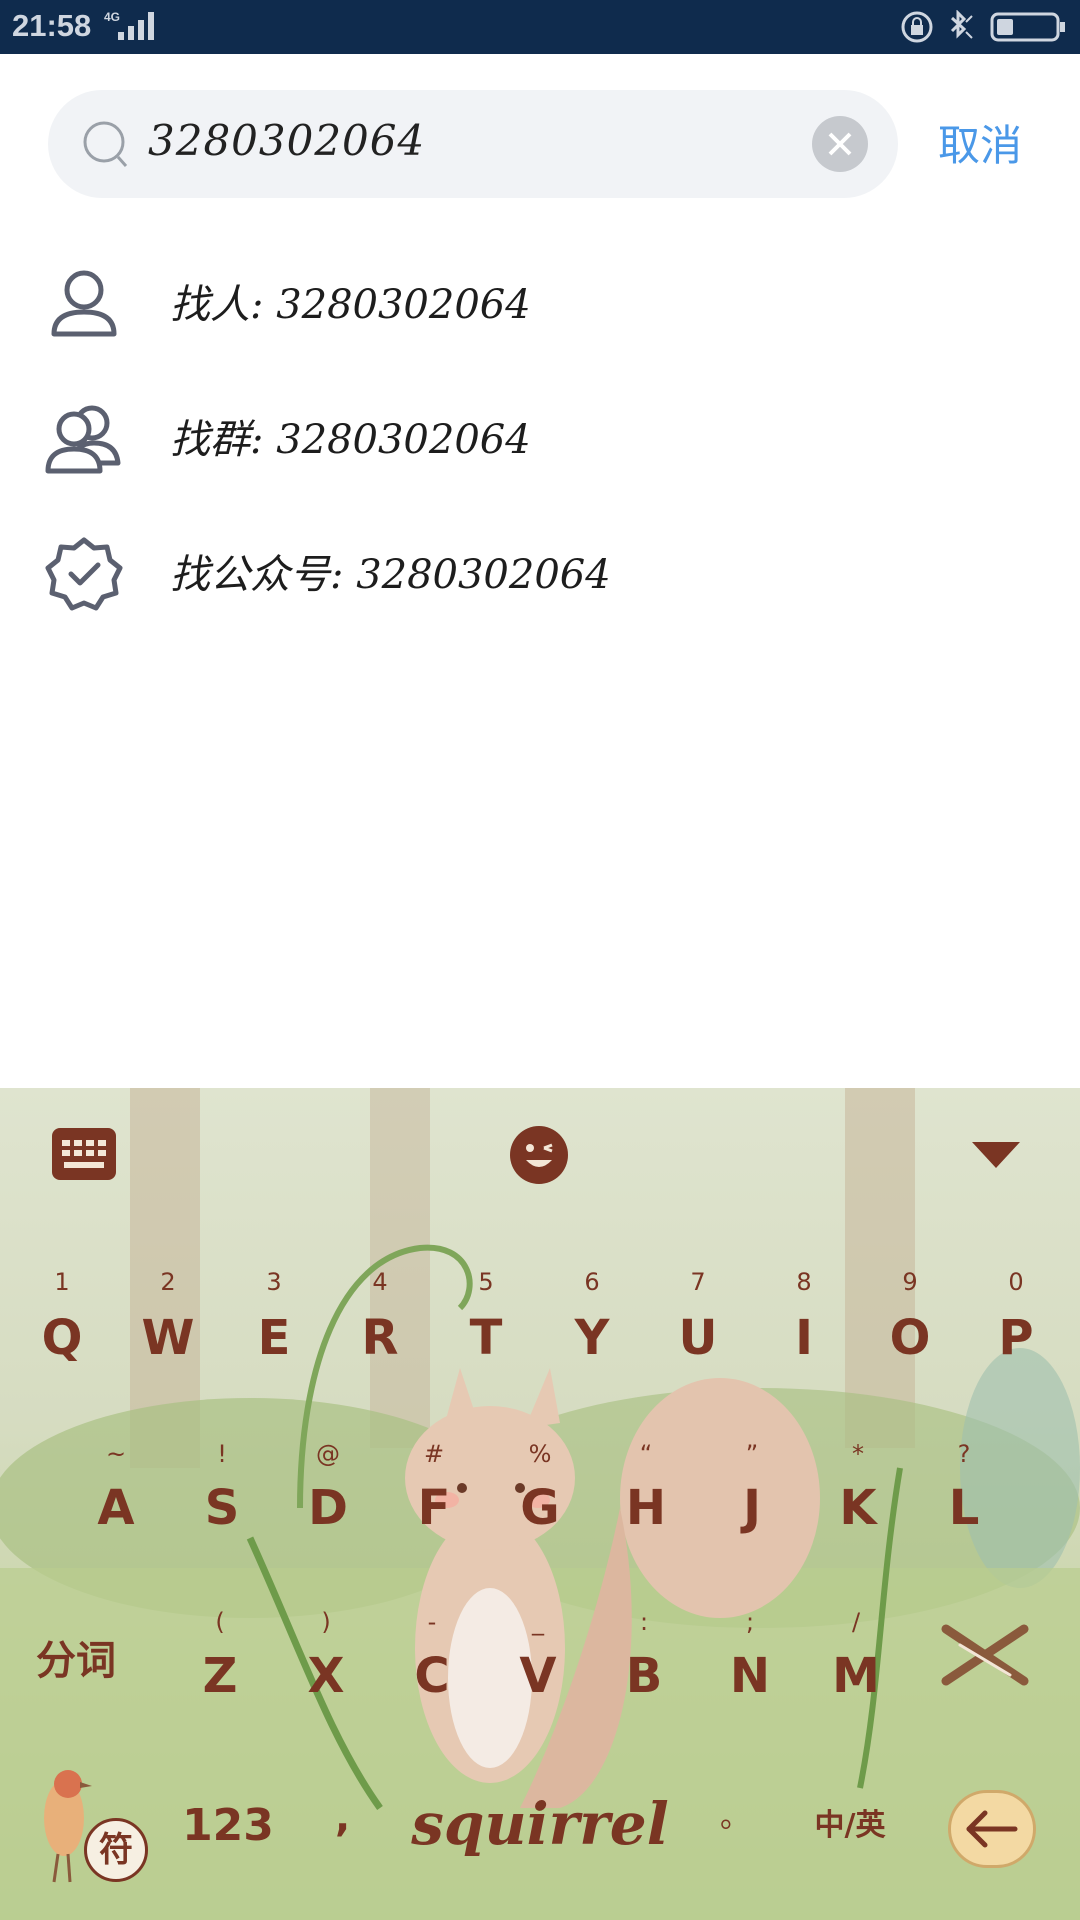 The height and width of the screenshot is (1920, 1080). I want to click on key-c: - C, so click(432, 1669).